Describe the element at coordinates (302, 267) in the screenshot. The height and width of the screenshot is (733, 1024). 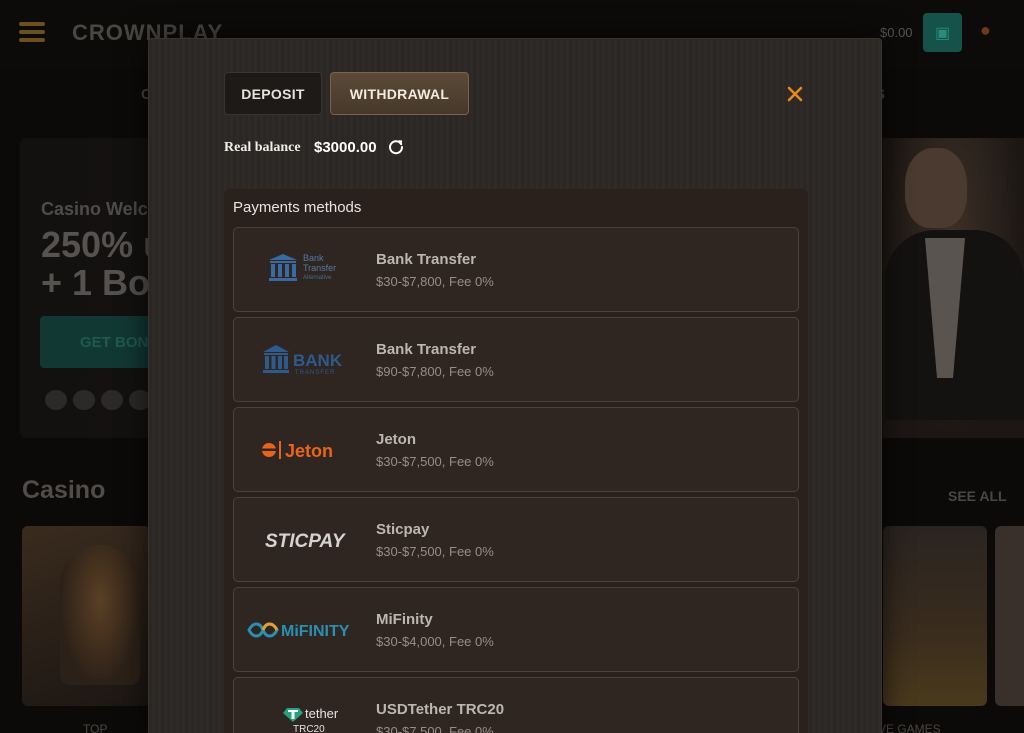
I see `bank-icon: Bank Transfer Alternative` at that location.